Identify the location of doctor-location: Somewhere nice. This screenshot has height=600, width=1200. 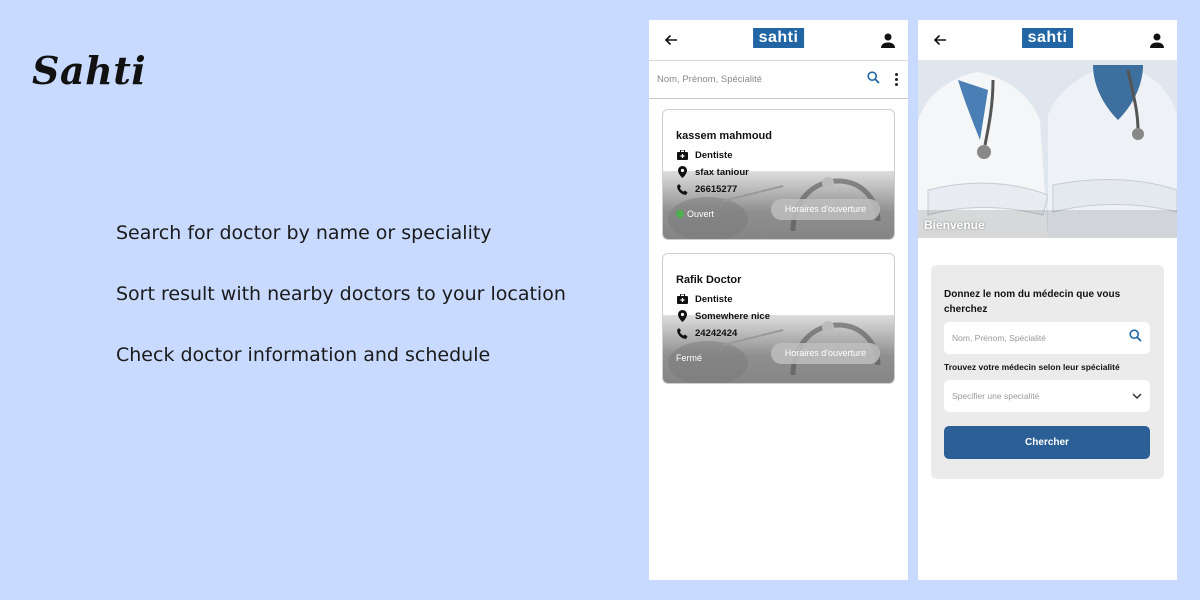
(732, 316).